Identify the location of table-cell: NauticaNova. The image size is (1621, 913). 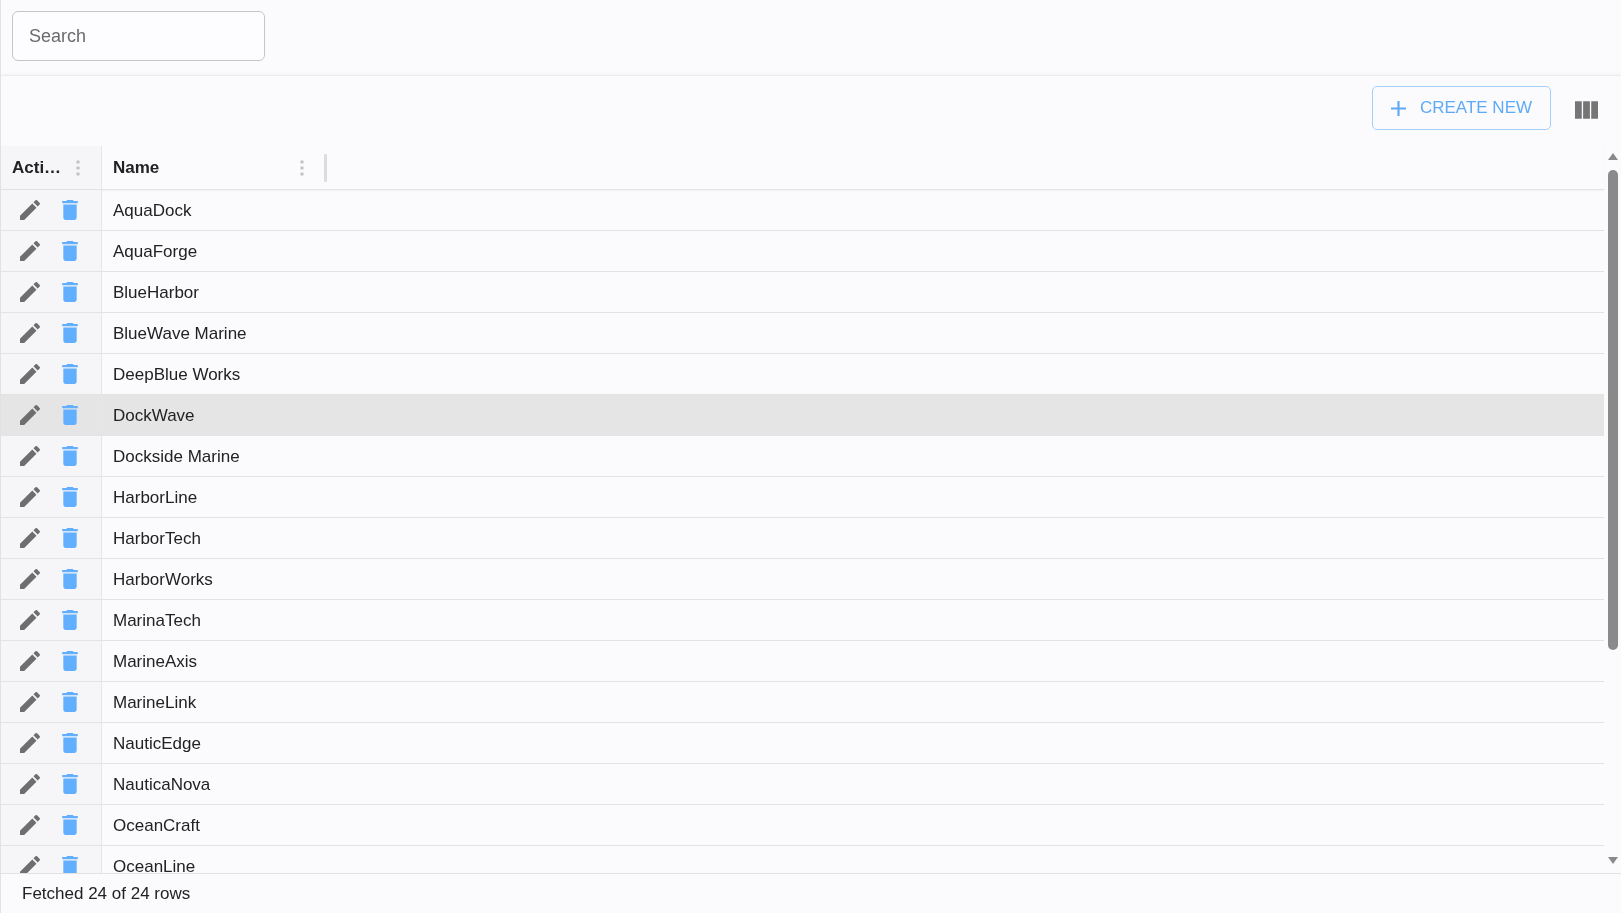
(162, 784).